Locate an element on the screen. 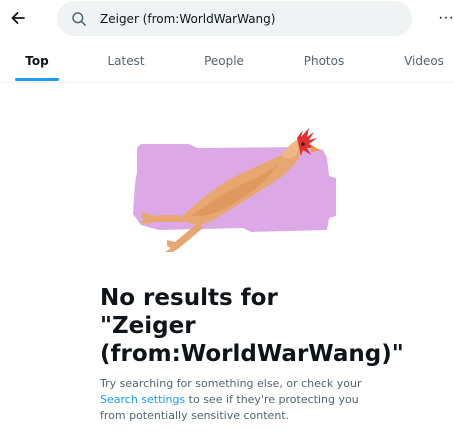 The height and width of the screenshot is (438, 454). tab-latest-label: Latest is located at coordinates (126, 61).